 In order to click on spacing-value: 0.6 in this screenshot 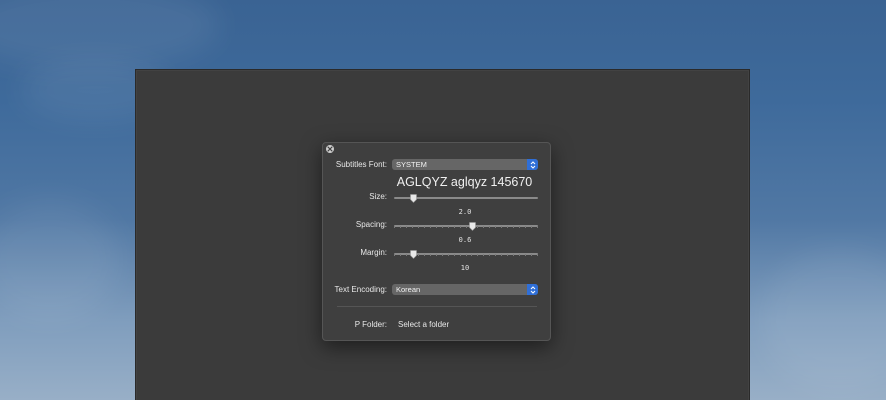, I will do `click(465, 240)`.